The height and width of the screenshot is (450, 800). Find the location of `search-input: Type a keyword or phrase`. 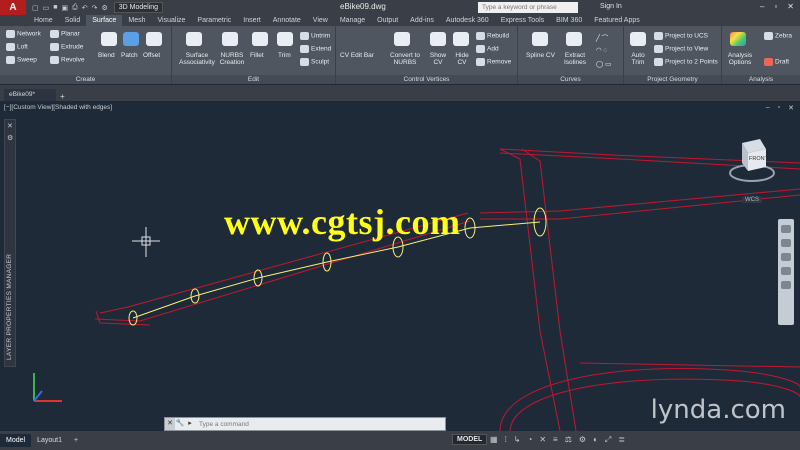

search-input: Type a keyword or phrase is located at coordinates (528, 7).